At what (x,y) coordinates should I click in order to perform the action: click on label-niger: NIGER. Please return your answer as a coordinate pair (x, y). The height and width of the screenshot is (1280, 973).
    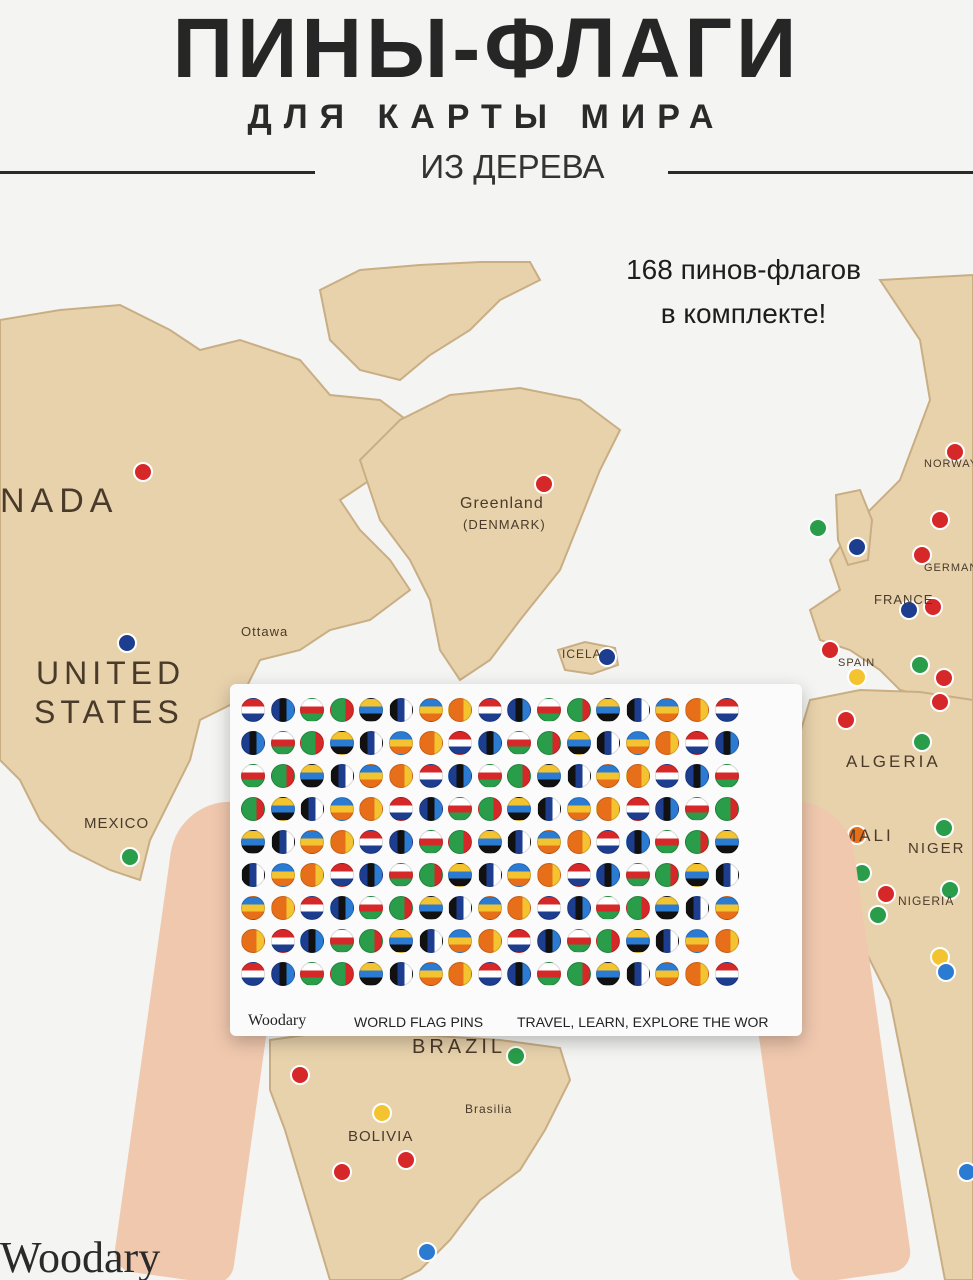
    Looking at the image, I should click on (937, 848).